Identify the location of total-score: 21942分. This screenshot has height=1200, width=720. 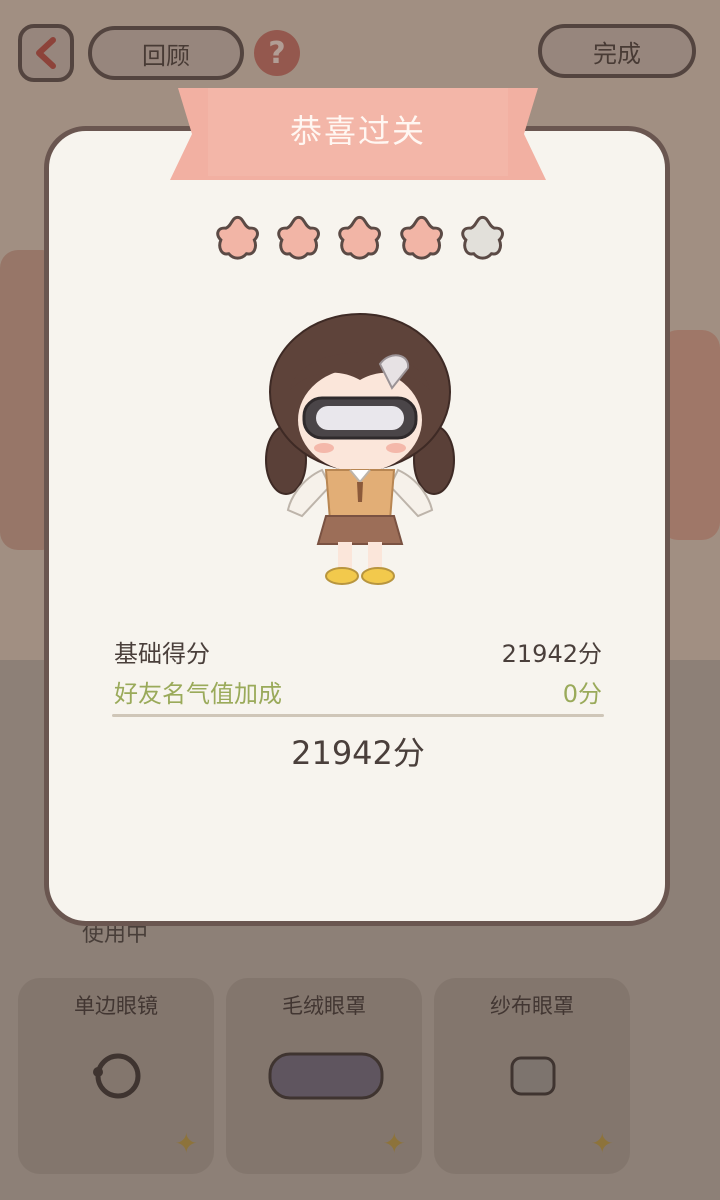
(358, 753).